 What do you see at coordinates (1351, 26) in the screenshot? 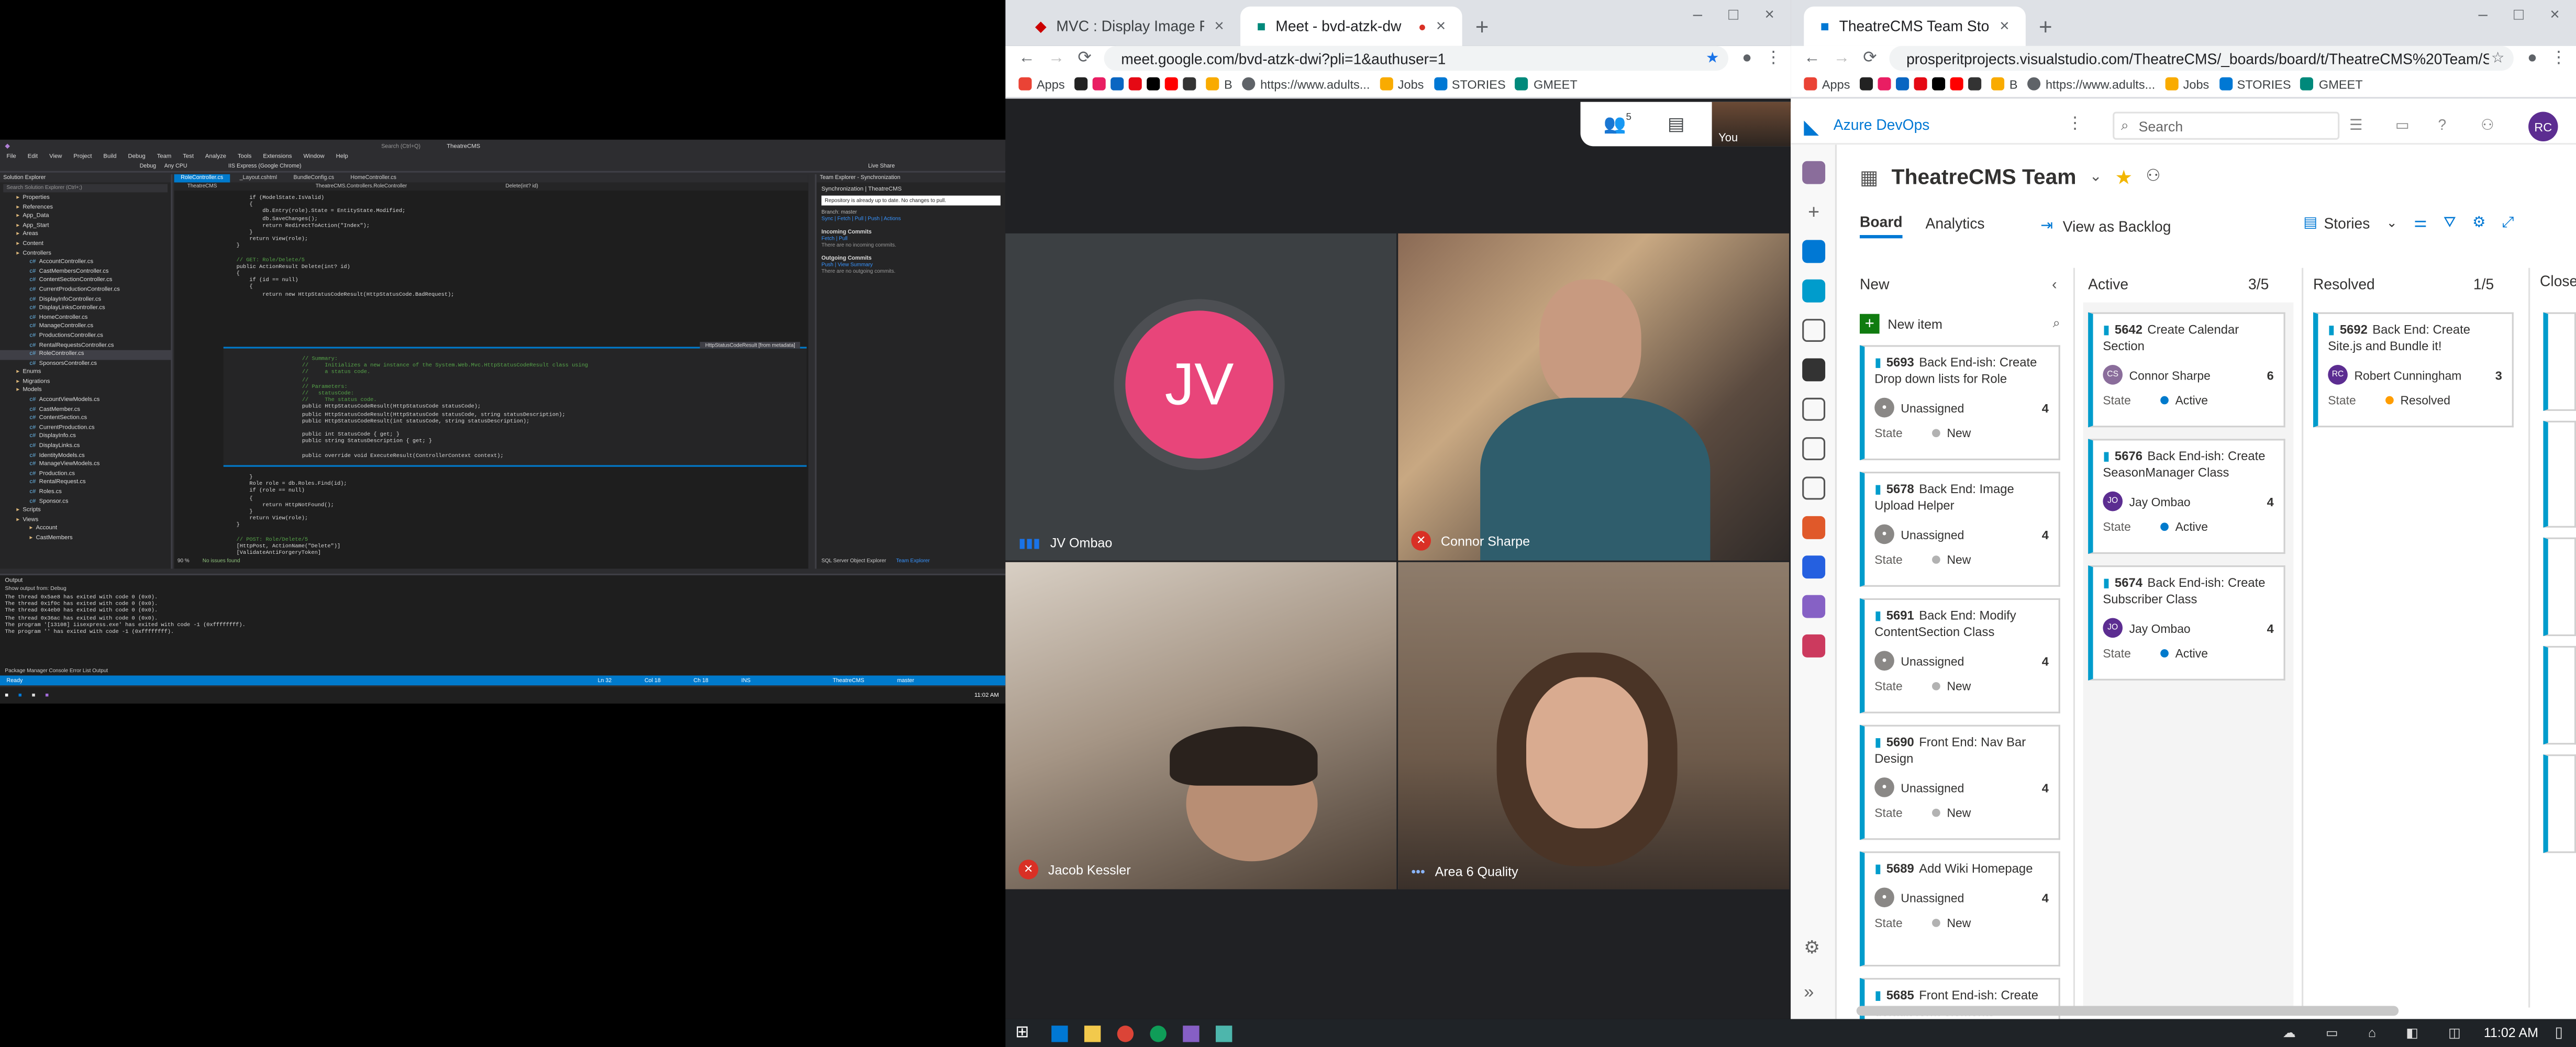
I see `browser-tab-active: ■ Meet - bvd-atzk-dwi ● ×` at bounding box center [1351, 26].